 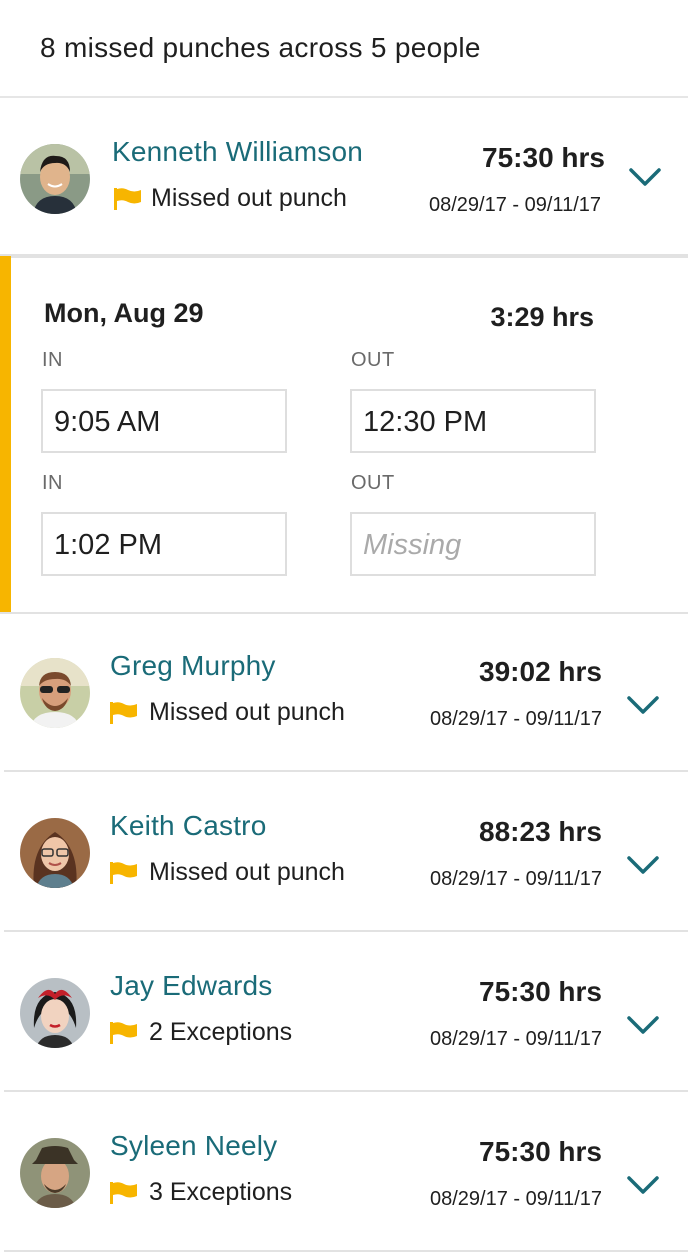 I want to click on page-header: 8 missed punches across 5 people, so click(x=344, y=49).